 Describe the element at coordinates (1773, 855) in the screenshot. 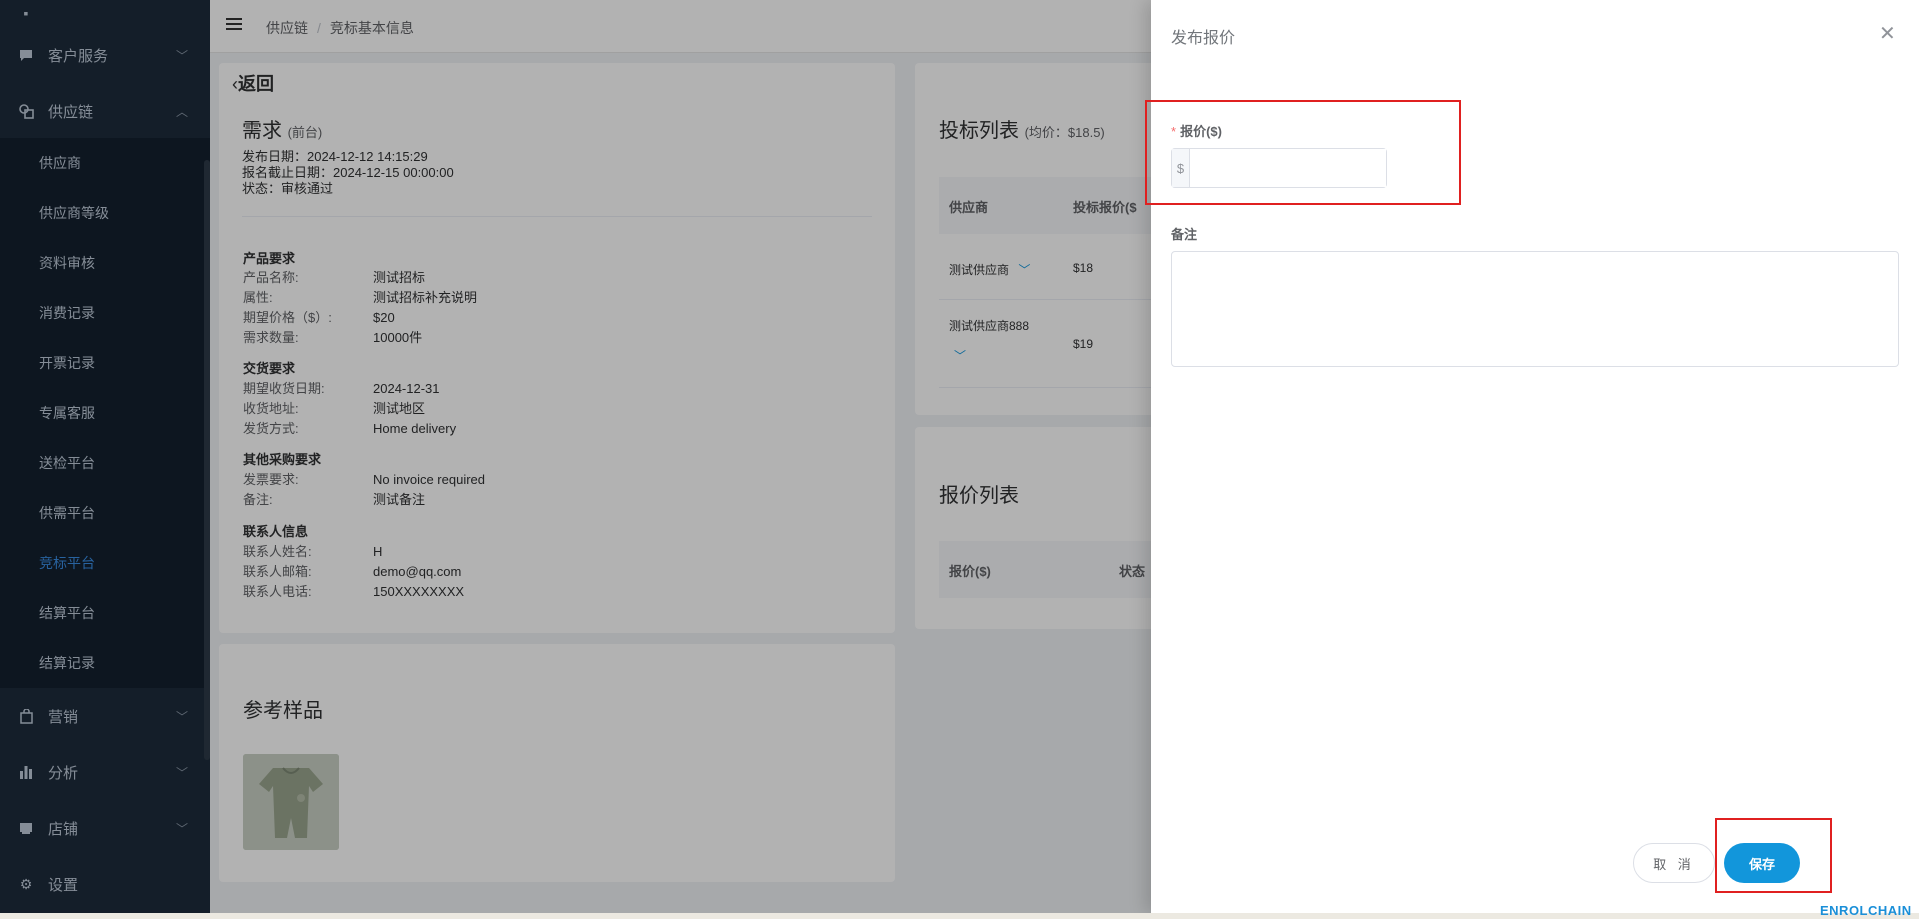

I see `highlight-save-box` at that location.